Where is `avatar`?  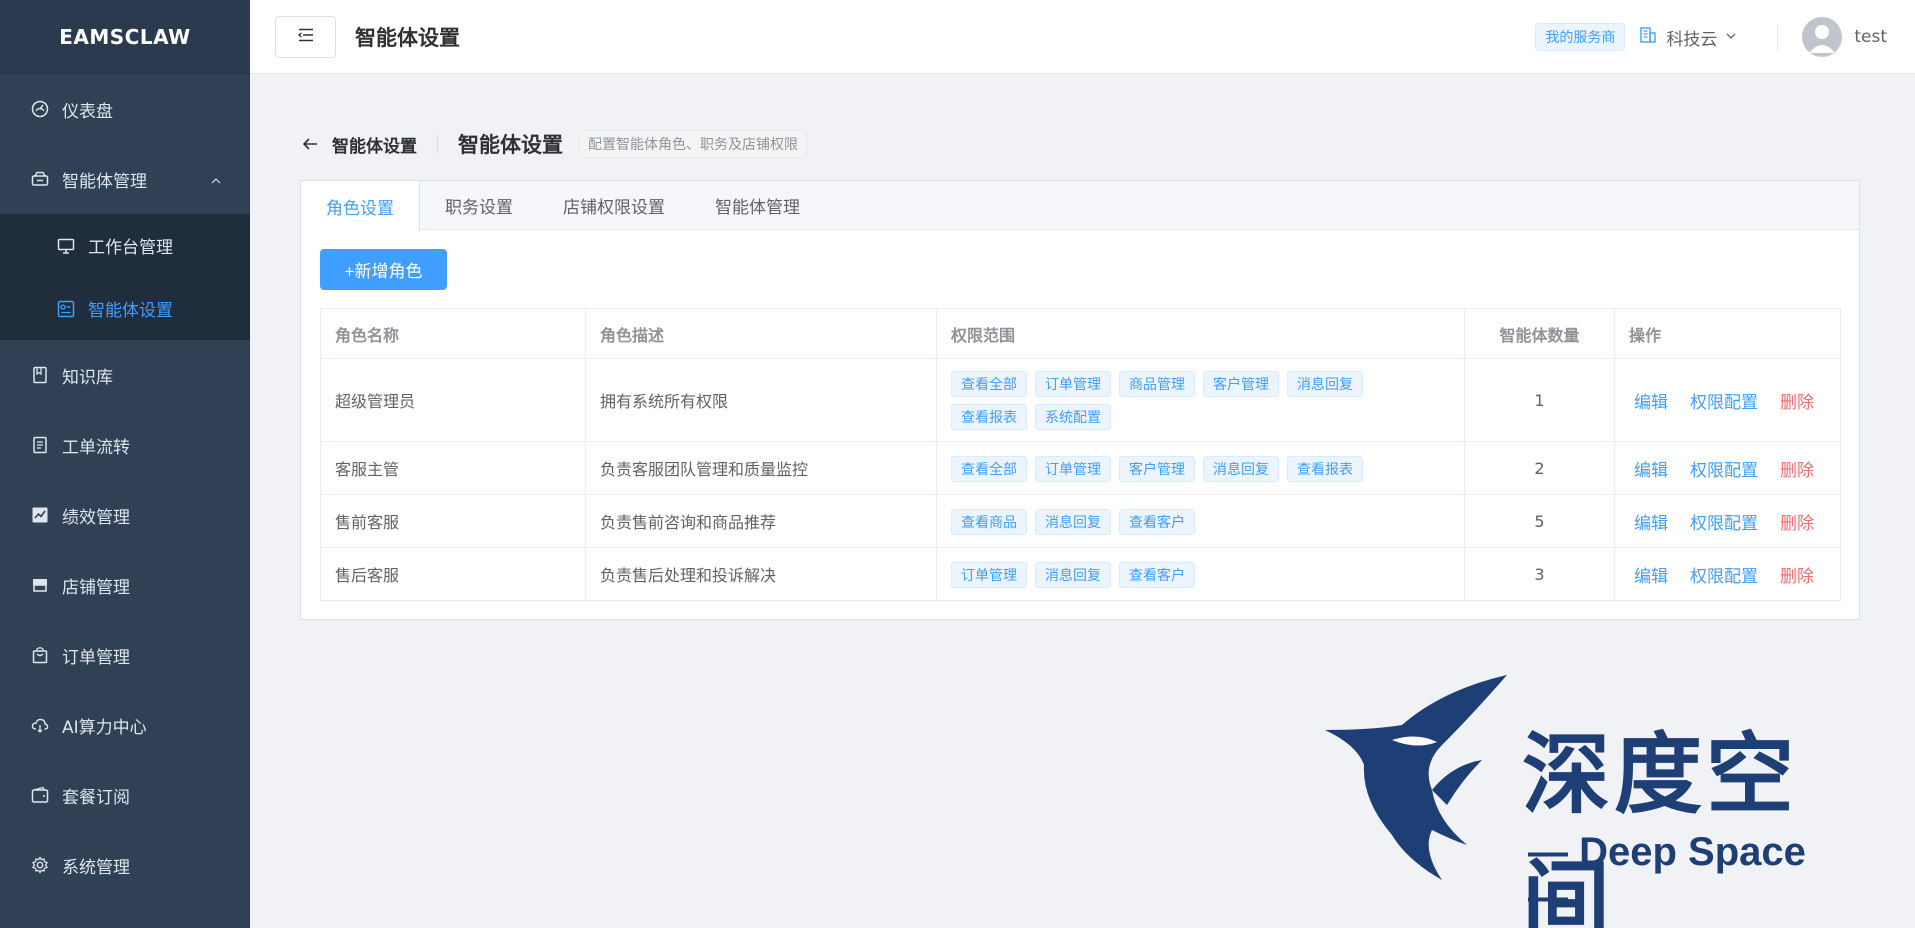
avatar is located at coordinates (1822, 37).